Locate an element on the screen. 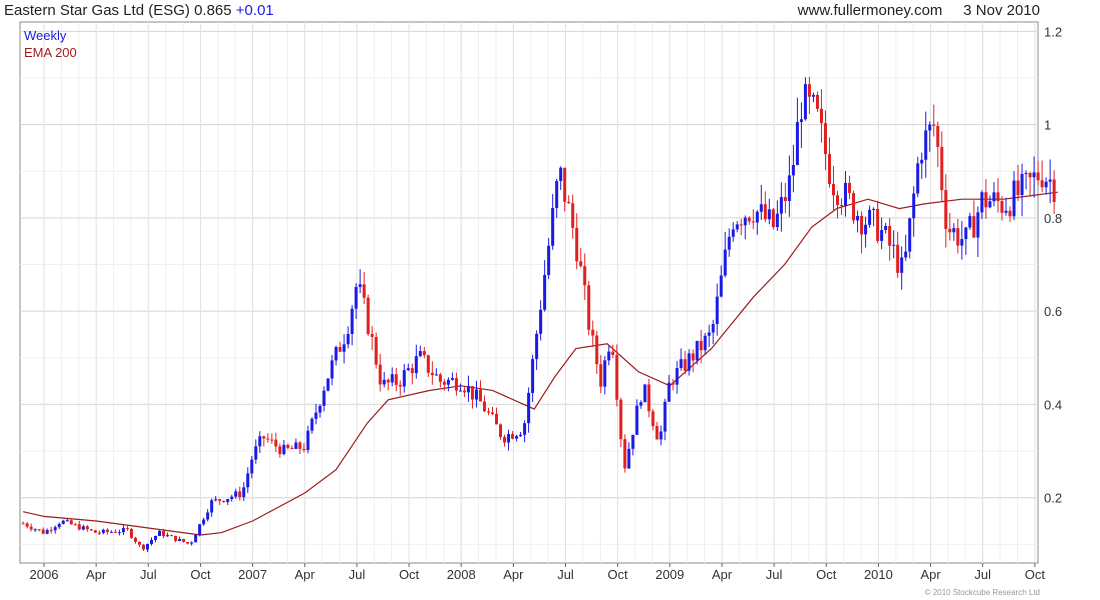 This screenshot has width=1100, height=600. y-tick-label: 0.8 is located at coordinates (1053, 218).